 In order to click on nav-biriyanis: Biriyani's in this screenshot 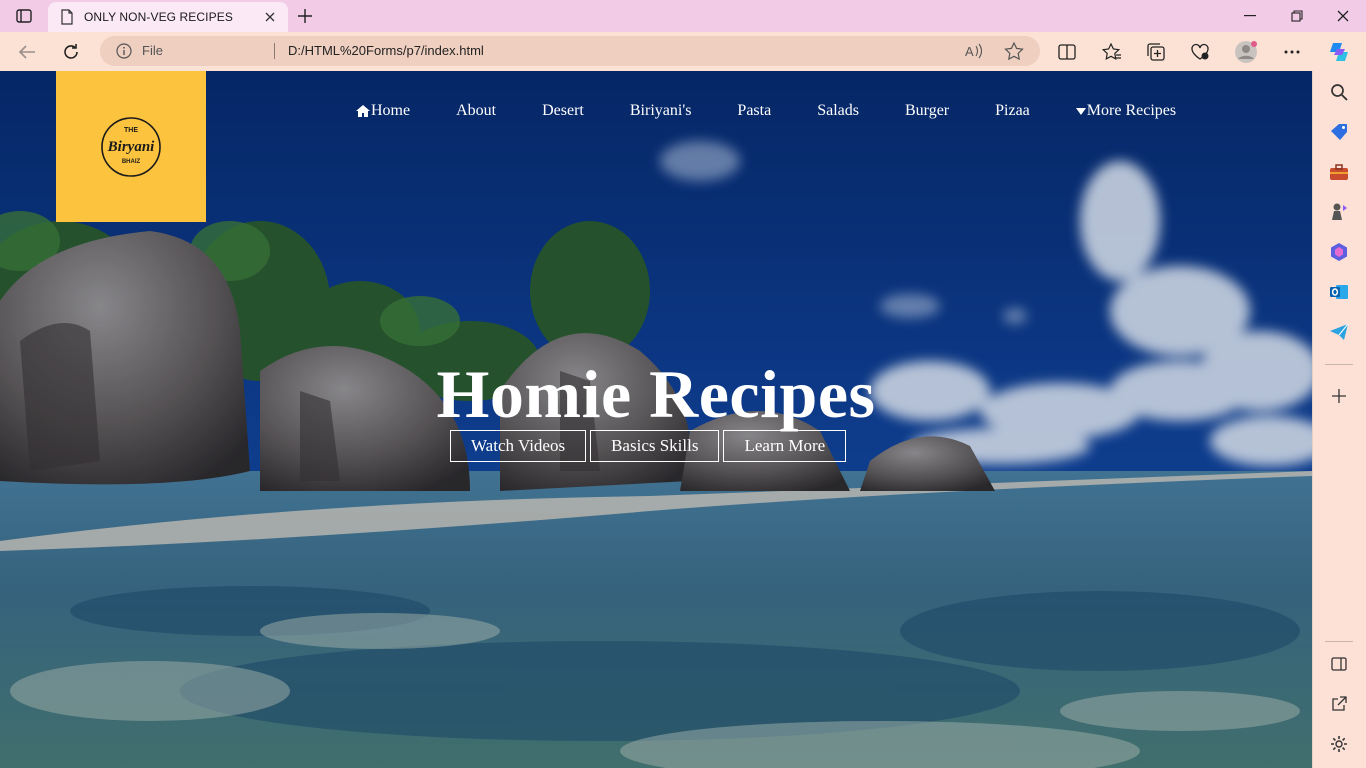, I will do `click(661, 111)`.